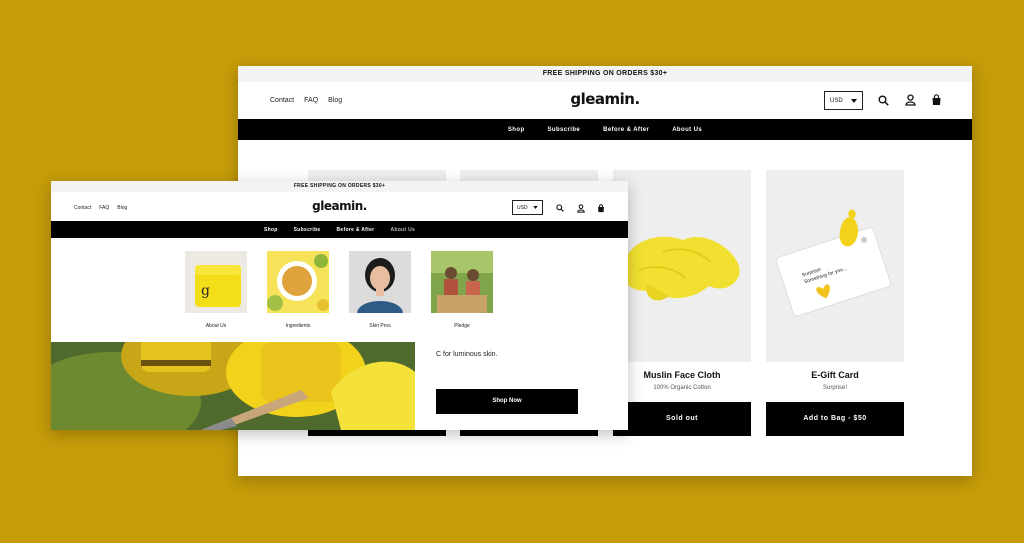 This screenshot has width=1024, height=543. I want to click on svg-text: g, so click(205, 291).